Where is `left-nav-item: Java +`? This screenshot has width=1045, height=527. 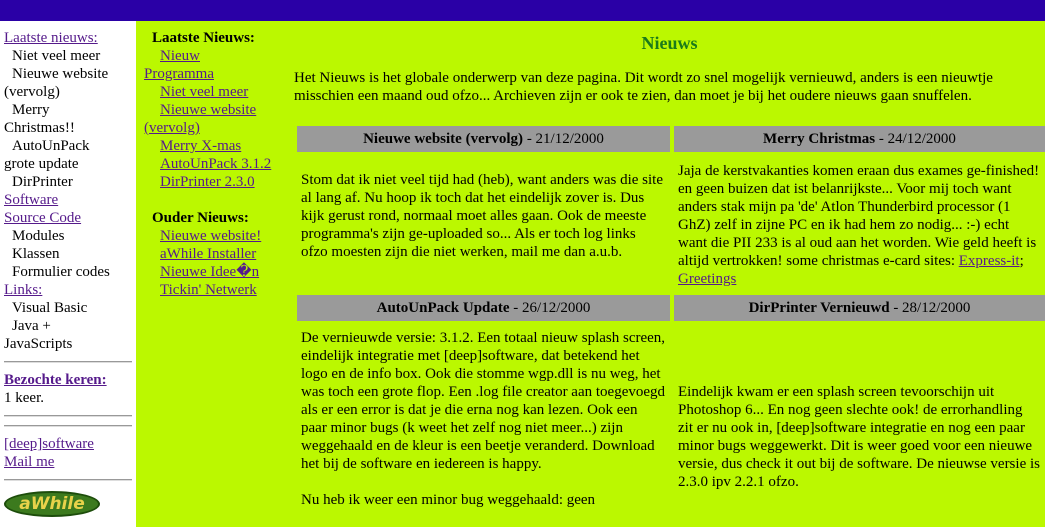 left-nav-item: Java + is located at coordinates (31, 326).